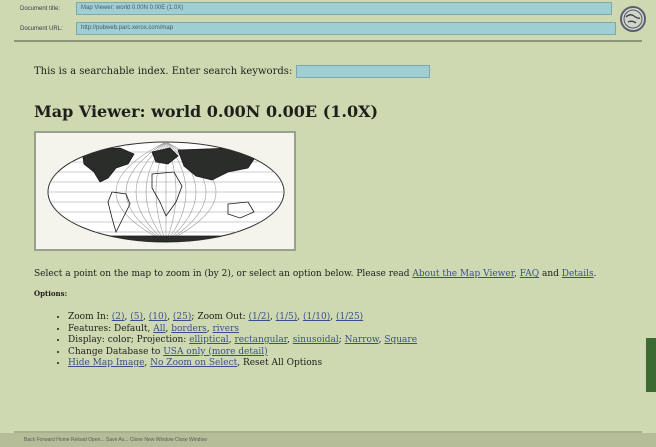 The height and width of the screenshot is (447, 656). What do you see at coordinates (215, 352) in the screenshot?
I see `usa-database-link: USA only (more detail)` at bounding box center [215, 352].